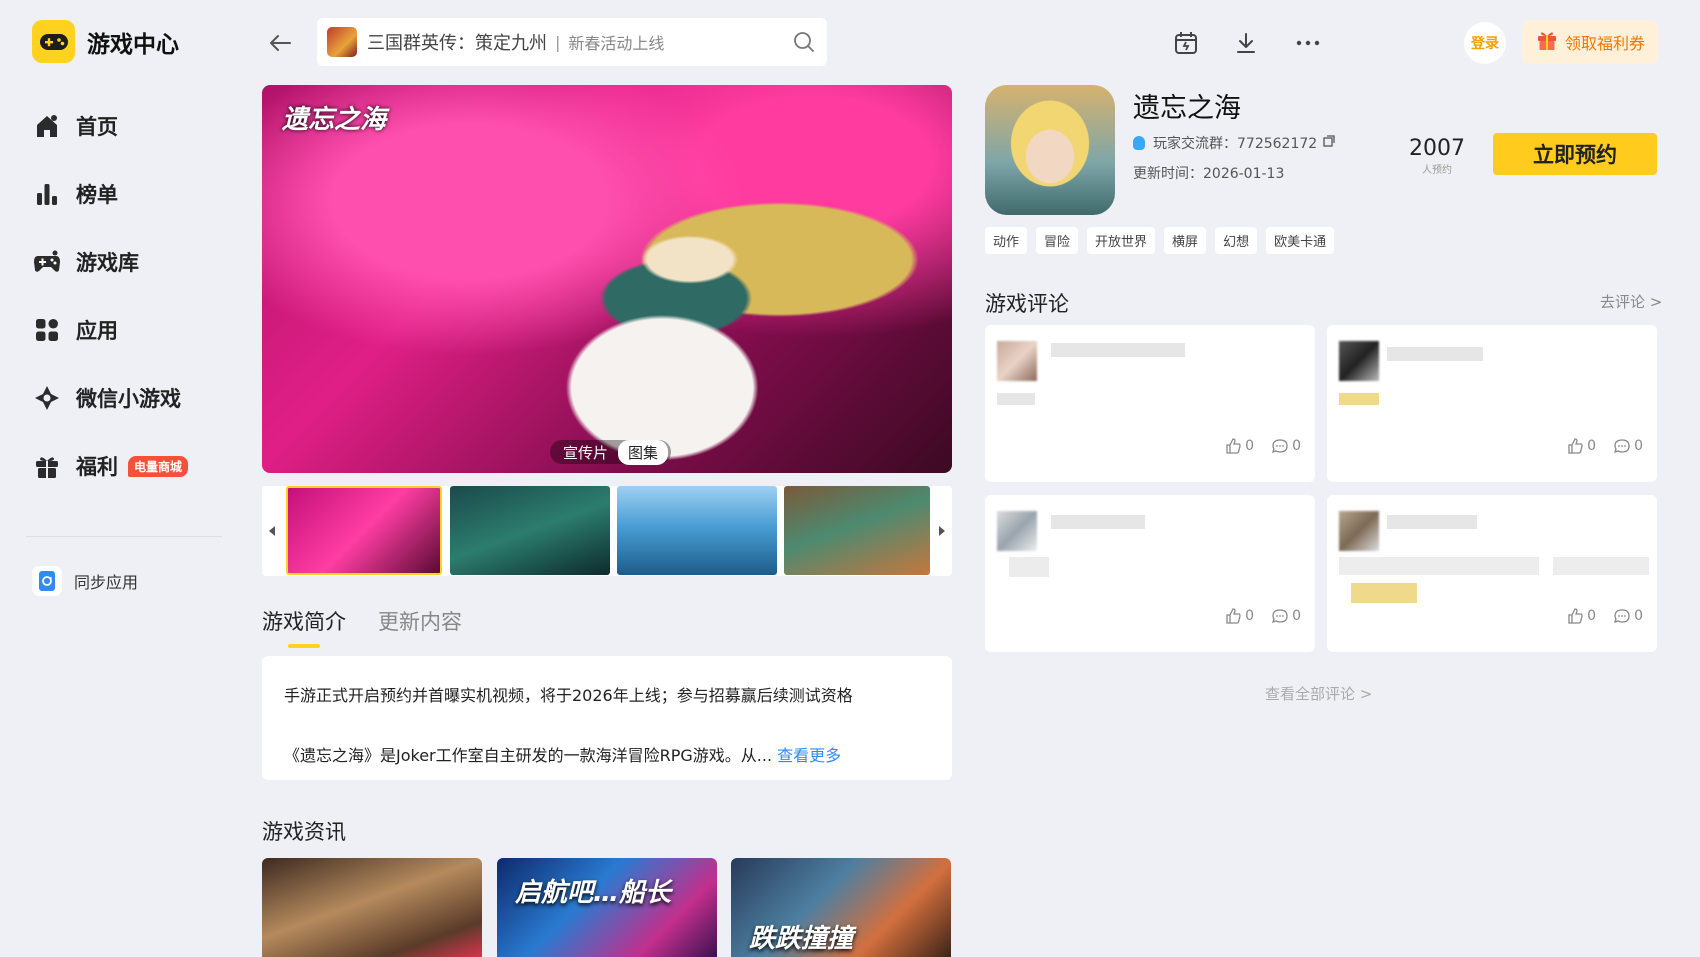 The height and width of the screenshot is (957, 1700). What do you see at coordinates (1236, 240) in the screenshot?
I see `game-tag: 幻想` at bounding box center [1236, 240].